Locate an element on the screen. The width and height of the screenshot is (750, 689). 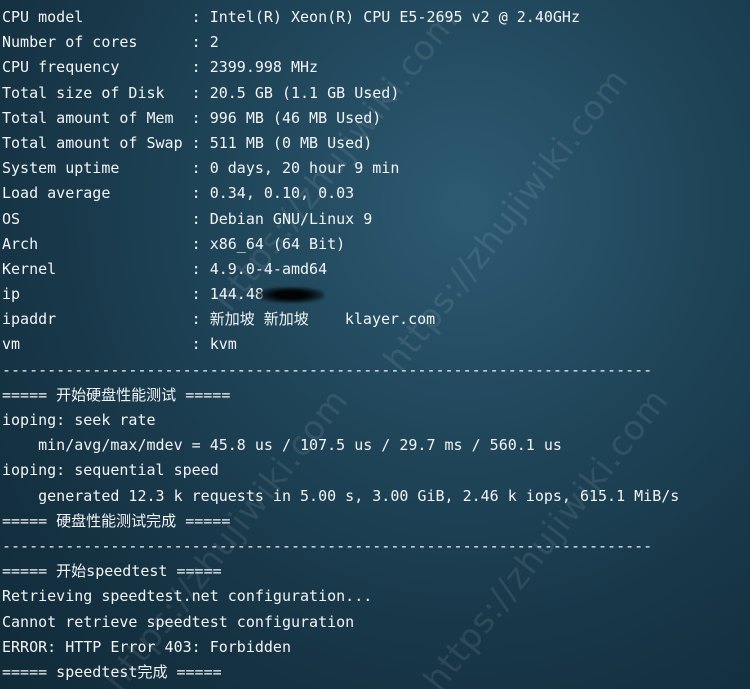
system-info-row: Load average : 0.34, 0.10, 0.03 is located at coordinates (178, 193).